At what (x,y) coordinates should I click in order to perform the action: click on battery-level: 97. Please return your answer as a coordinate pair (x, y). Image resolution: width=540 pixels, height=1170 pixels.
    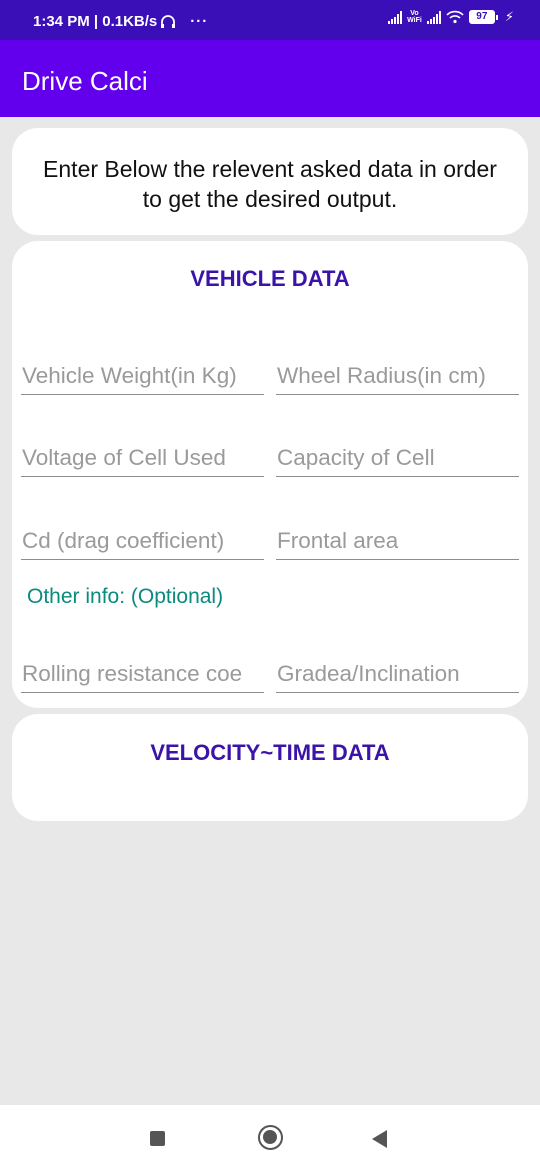
    Looking at the image, I should click on (481, 17).